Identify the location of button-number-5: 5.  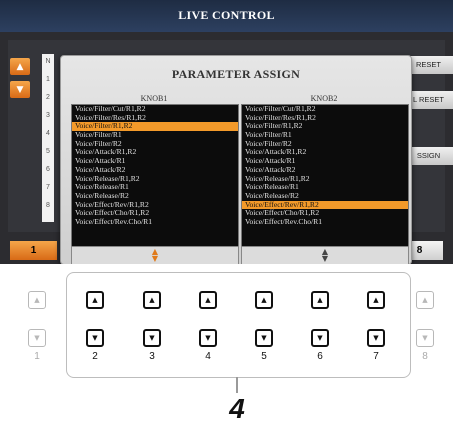
(264, 356).